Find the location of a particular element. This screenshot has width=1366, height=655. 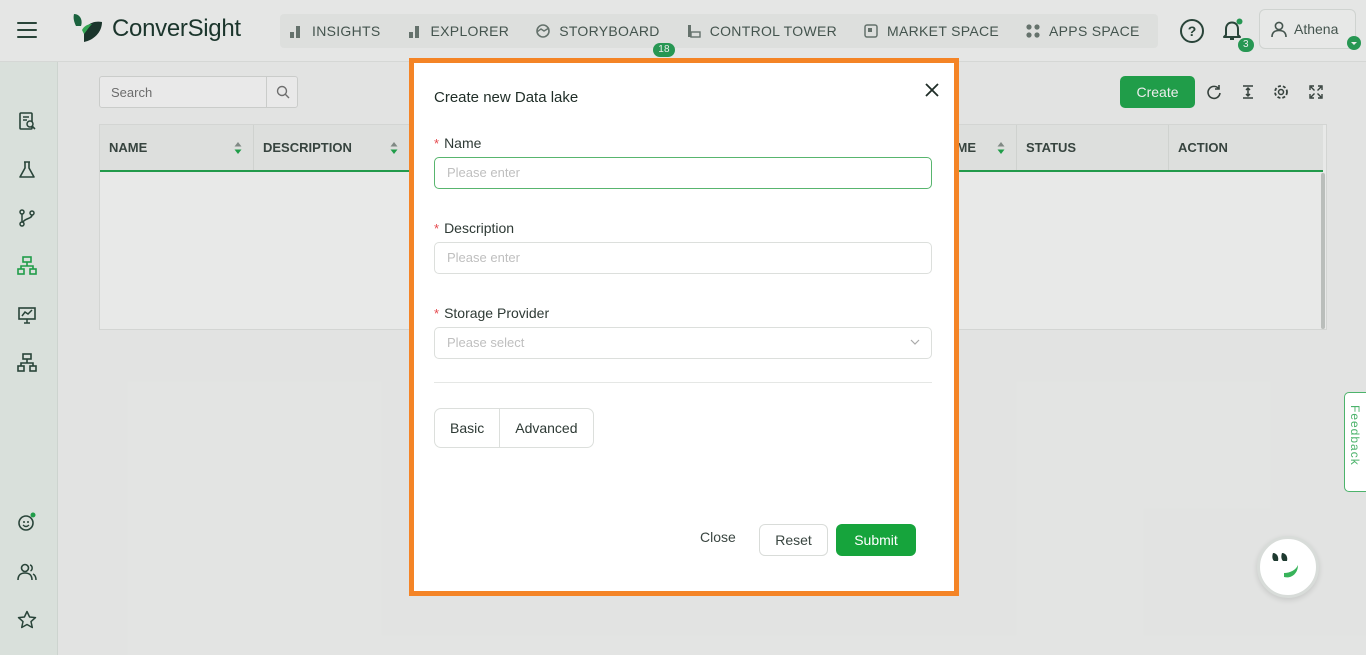

close-button: Close is located at coordinates (718, 537).